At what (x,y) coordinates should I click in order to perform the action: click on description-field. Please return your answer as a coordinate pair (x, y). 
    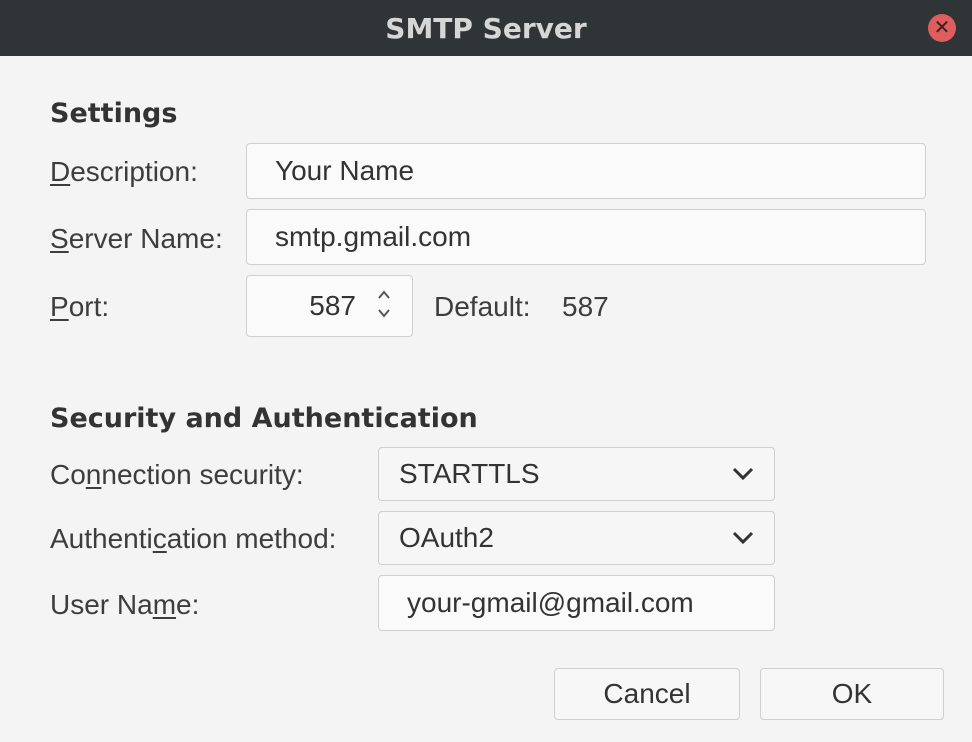
    Looking at the image, I should click on (586, 171).